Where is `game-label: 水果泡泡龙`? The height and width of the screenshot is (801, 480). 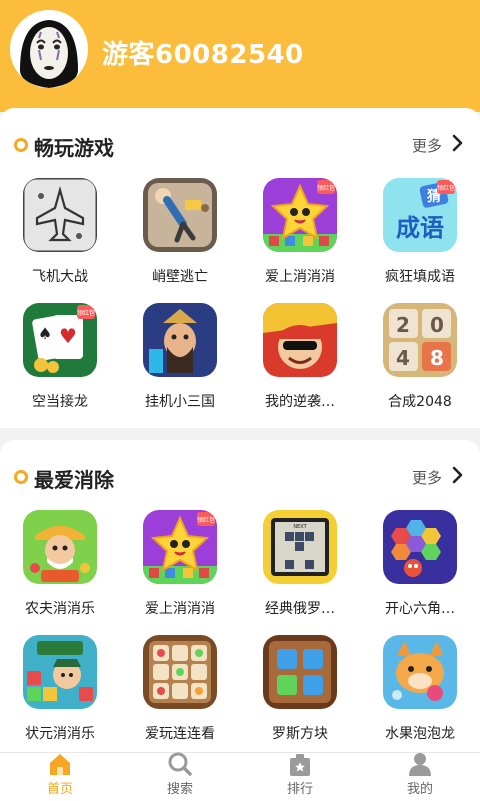
game-label: 水果泡泡龙 is located at coordinates (420, 734).